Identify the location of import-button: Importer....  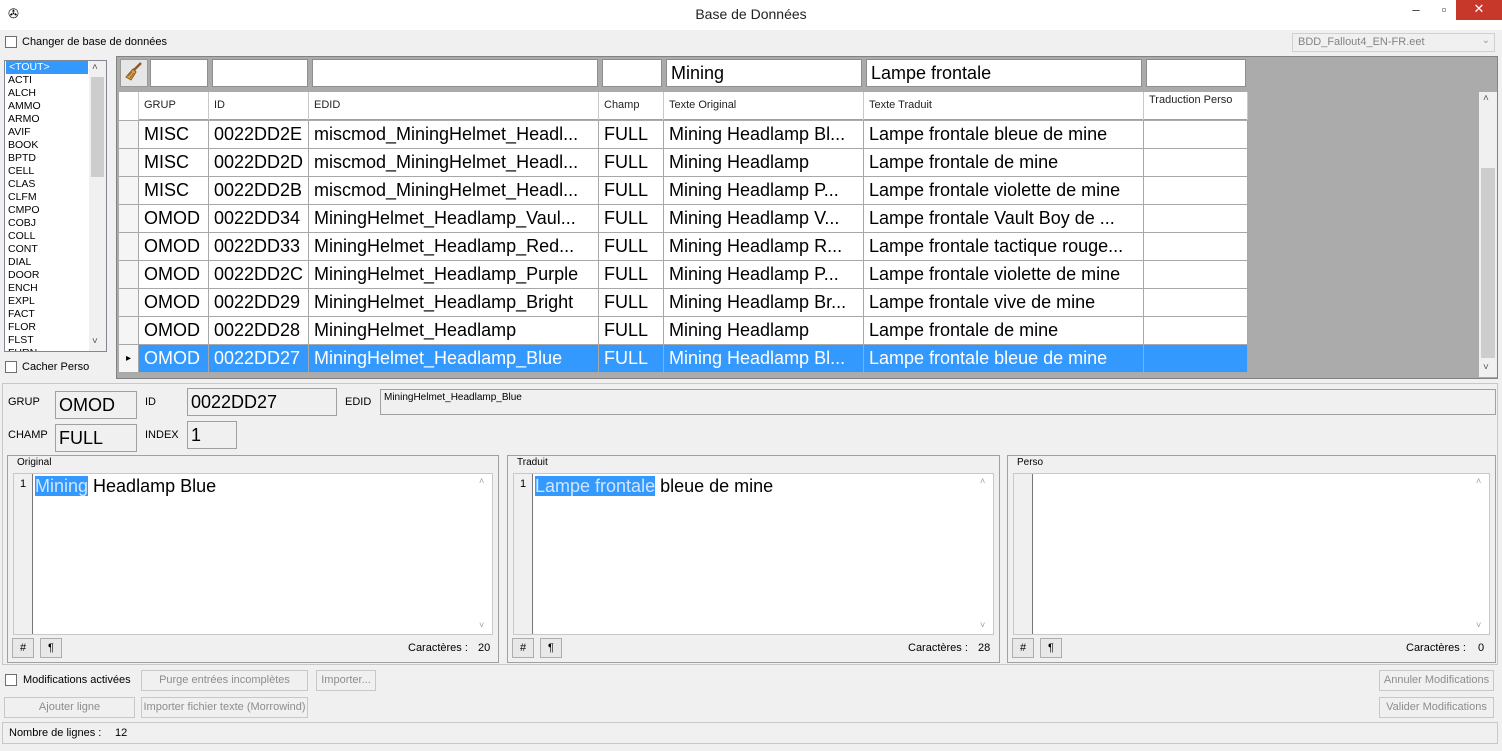
(346, 680).